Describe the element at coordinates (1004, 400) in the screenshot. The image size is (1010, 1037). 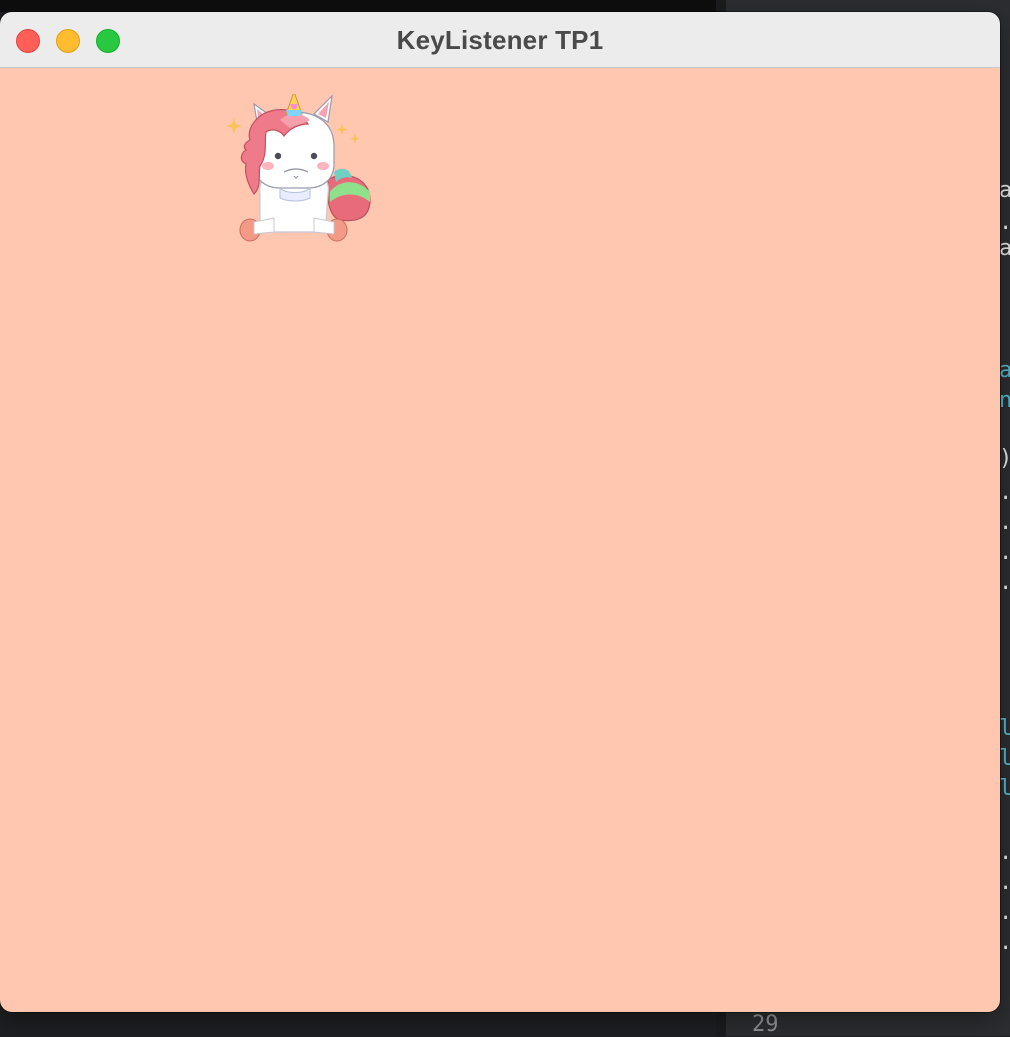
I see `background-code-glyph: n` at that location.